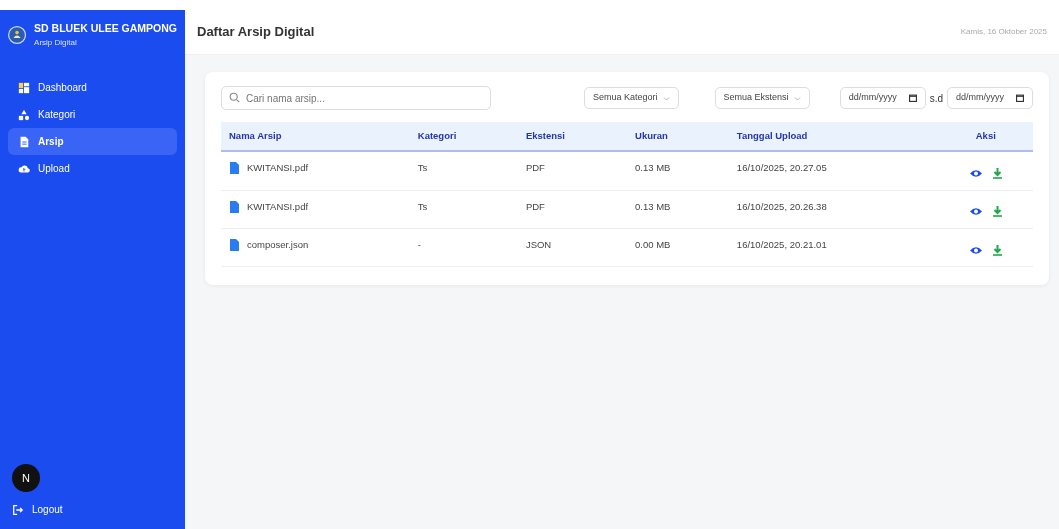 The height and width of the screenshot is (529, 1059). I want to click on category-dropdown: Semua Kategori, so click(631, 98).